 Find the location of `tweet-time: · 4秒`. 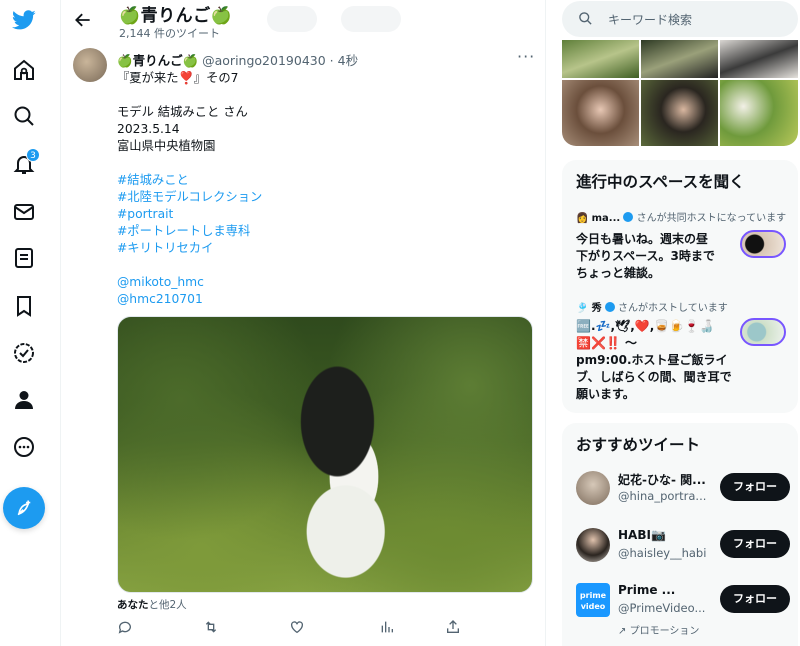

tweet-time: · 4秒 is located at coordinates (344, 60).